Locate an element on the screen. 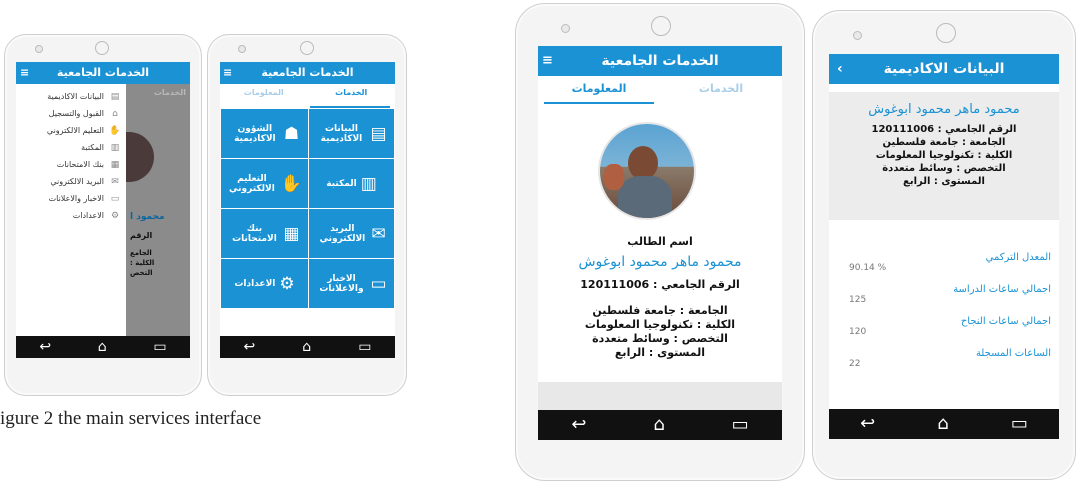  people-icon: ☗ is located at coordinates (291, 133).